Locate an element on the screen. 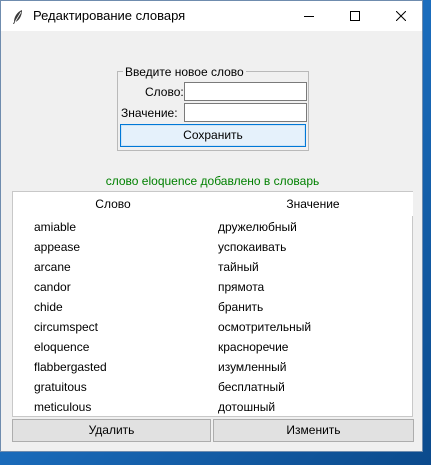  word-cell: chide is located at coordinates (48, 307).